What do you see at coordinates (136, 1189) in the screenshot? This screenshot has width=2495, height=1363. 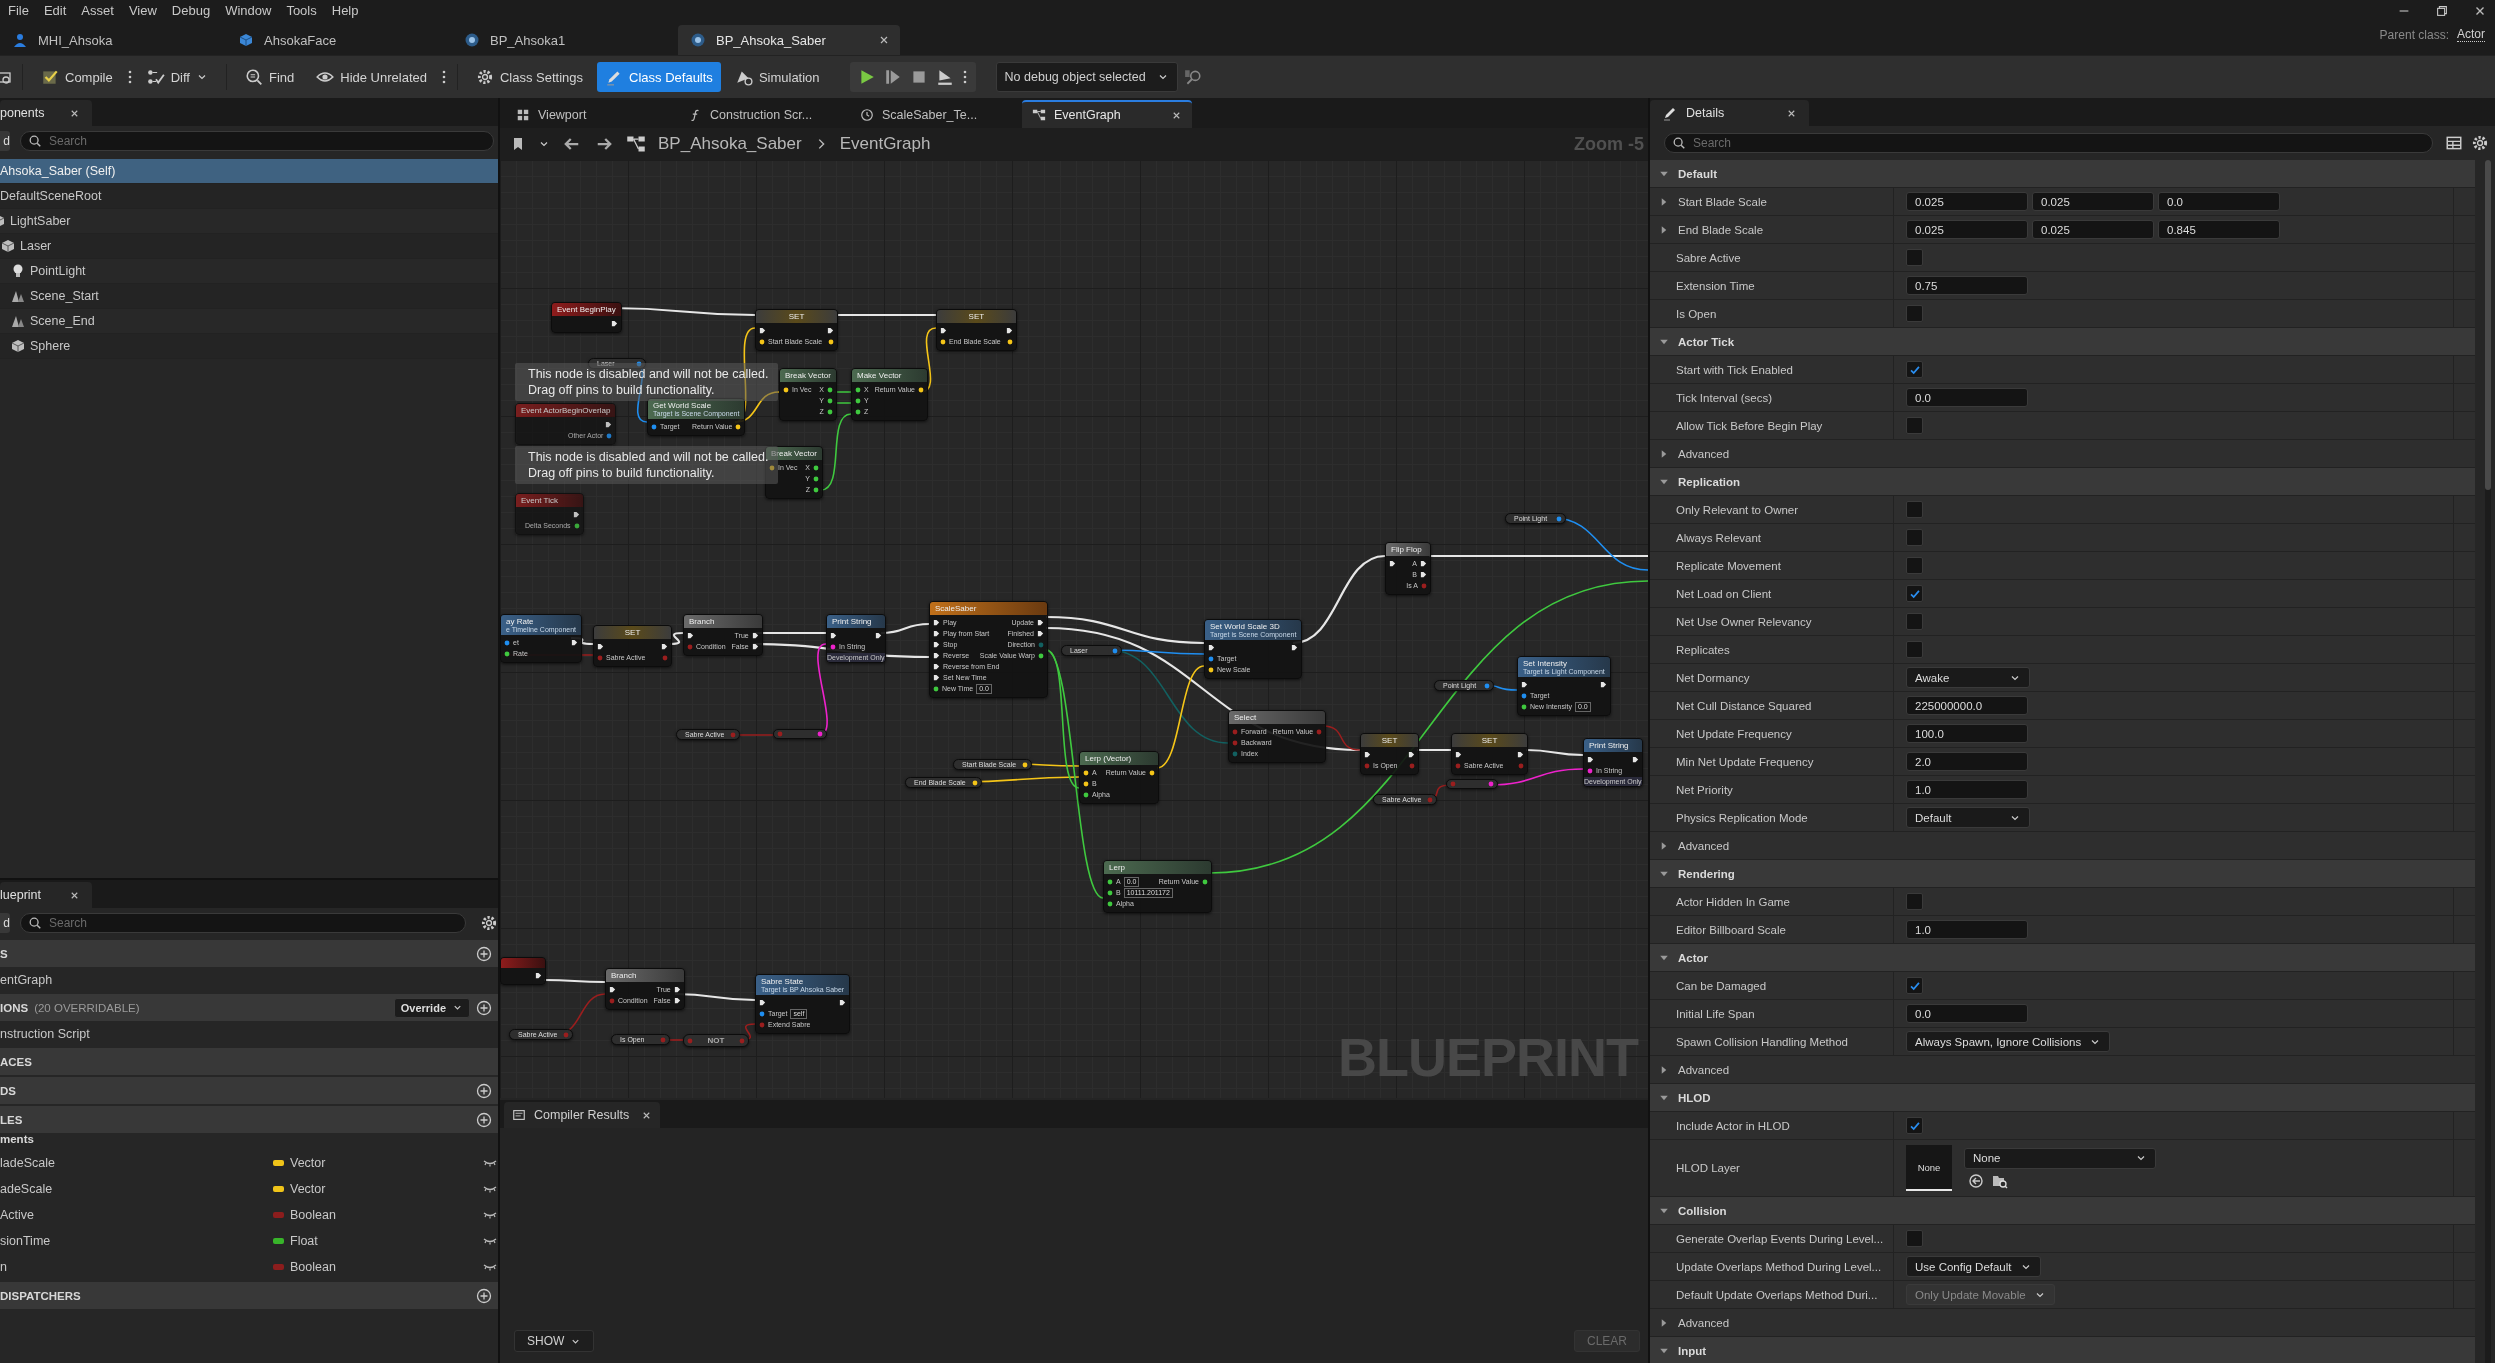 I see `variable-name: adeScale` at bounding box center [136, 1189].